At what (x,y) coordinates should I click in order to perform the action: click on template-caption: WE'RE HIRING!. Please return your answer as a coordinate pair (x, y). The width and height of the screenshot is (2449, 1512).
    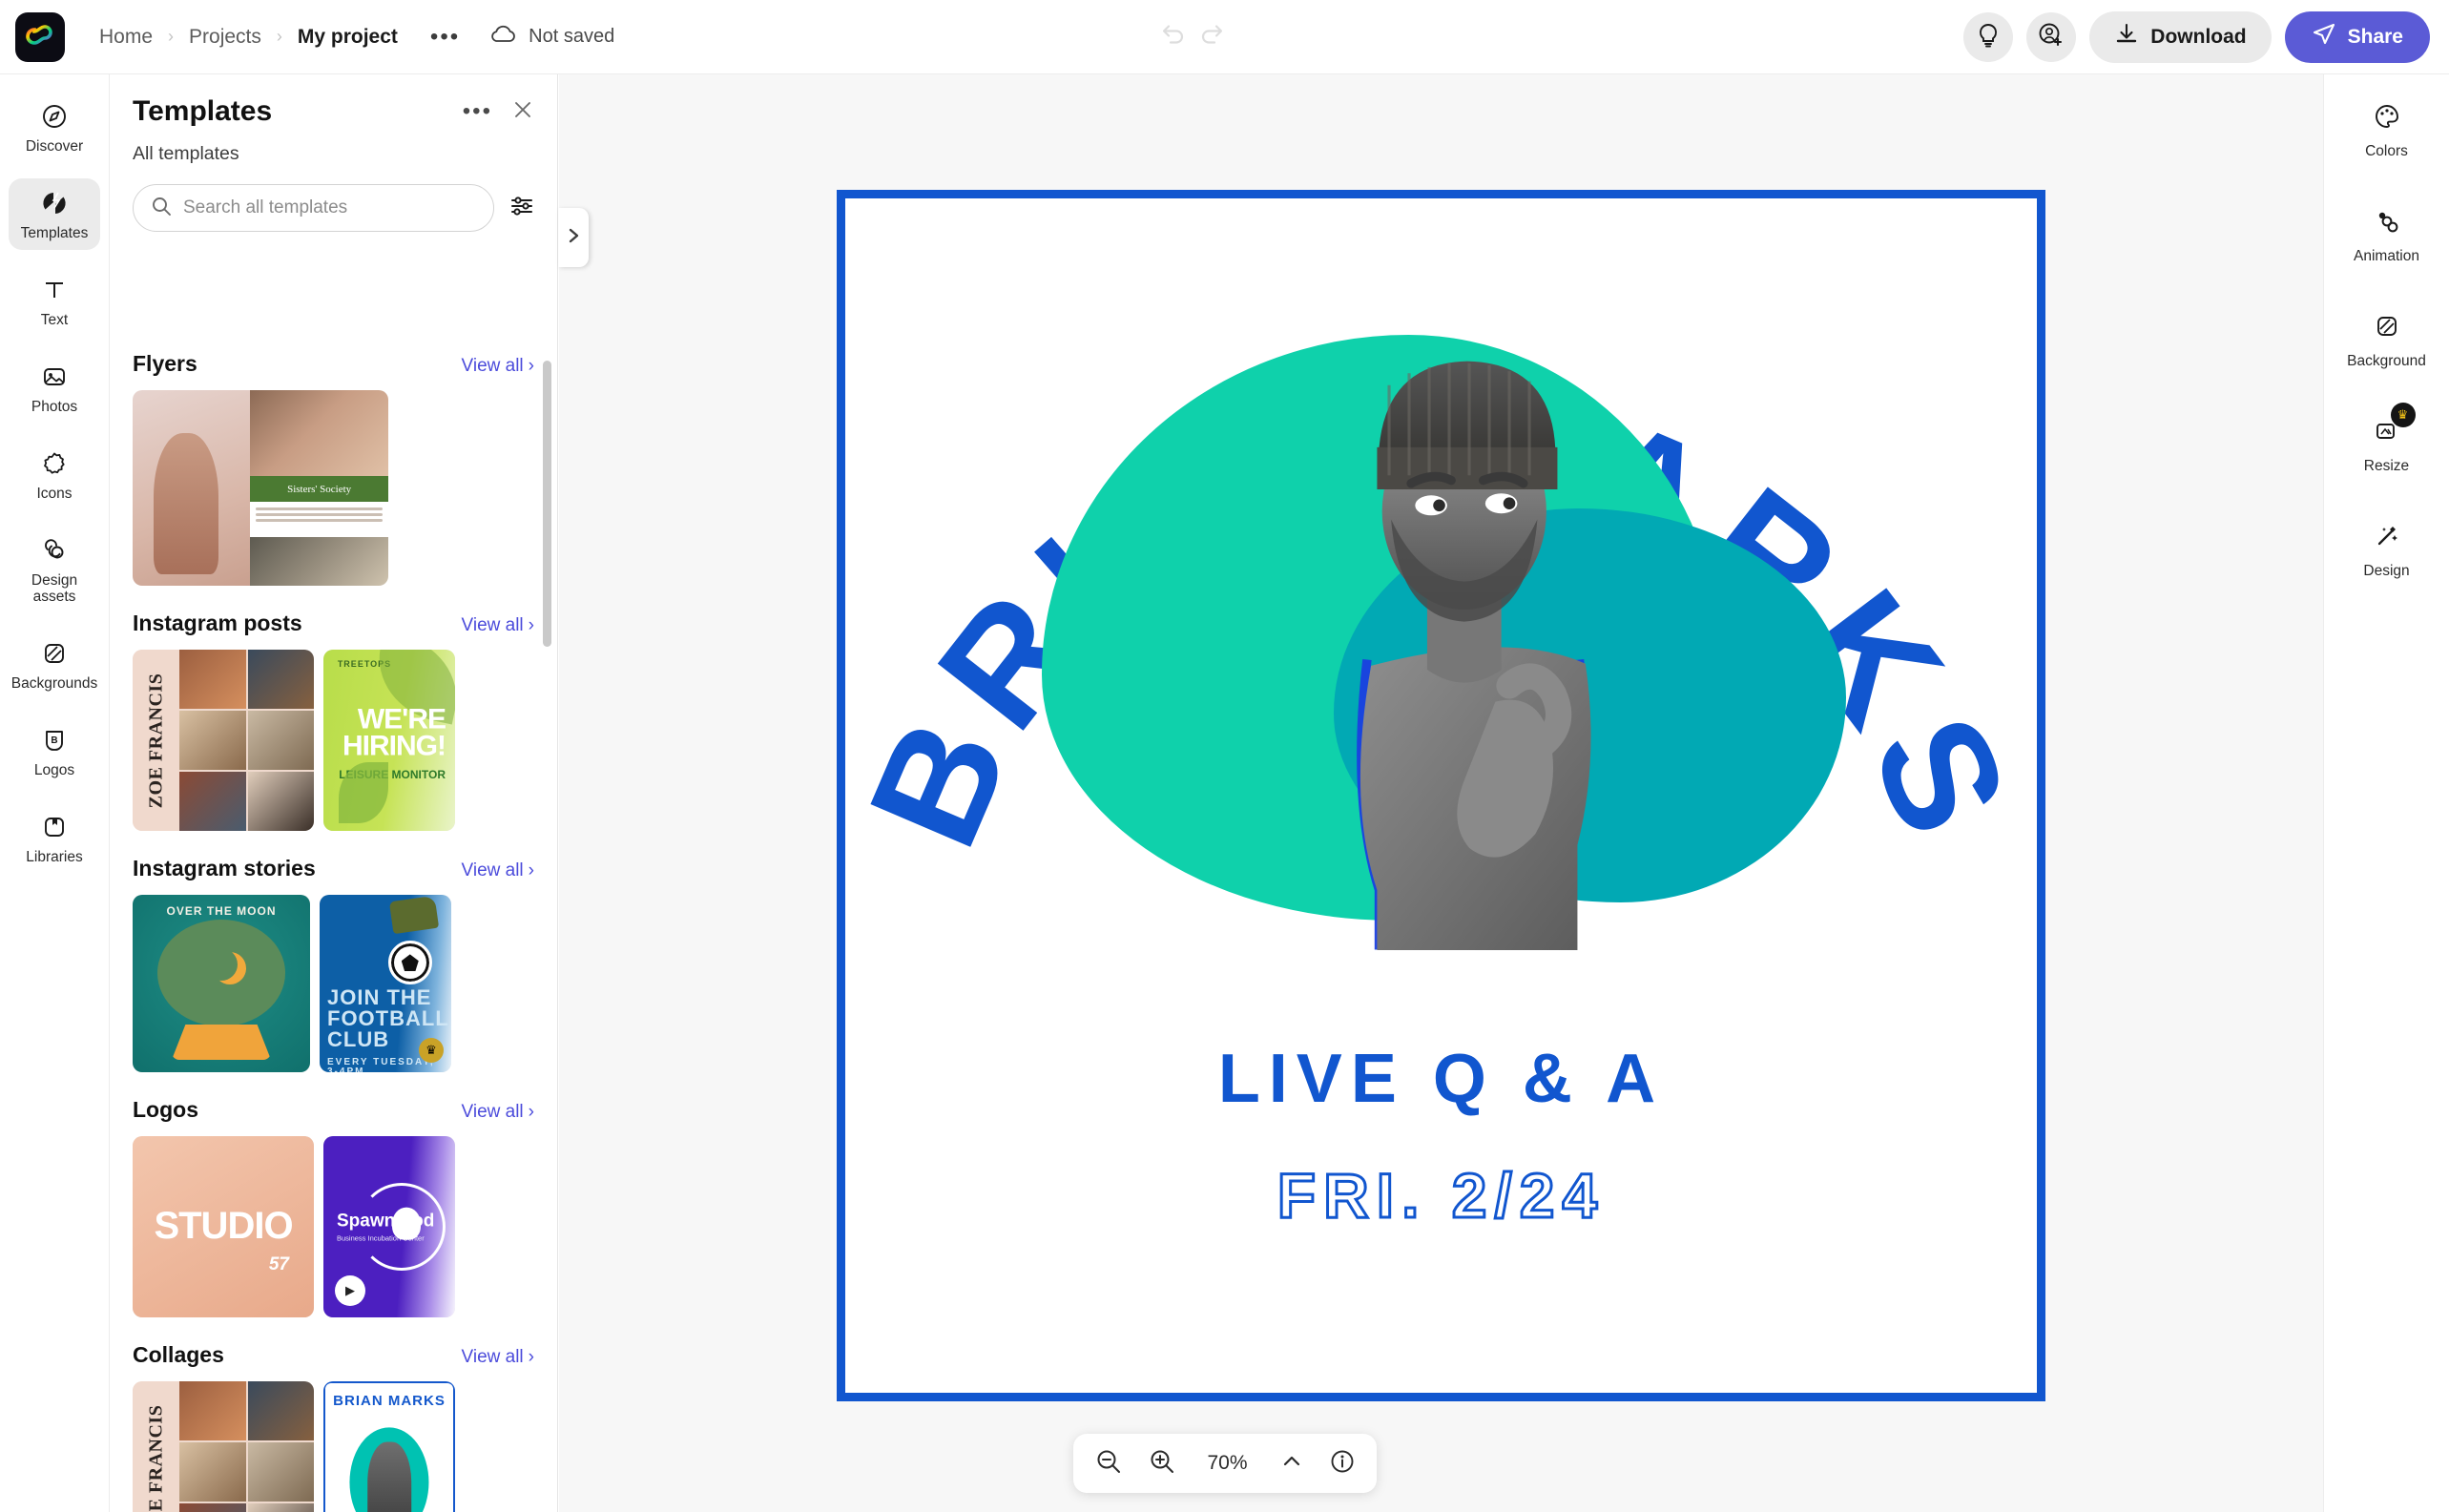
    Looking at the image, I should click on (394, 733).